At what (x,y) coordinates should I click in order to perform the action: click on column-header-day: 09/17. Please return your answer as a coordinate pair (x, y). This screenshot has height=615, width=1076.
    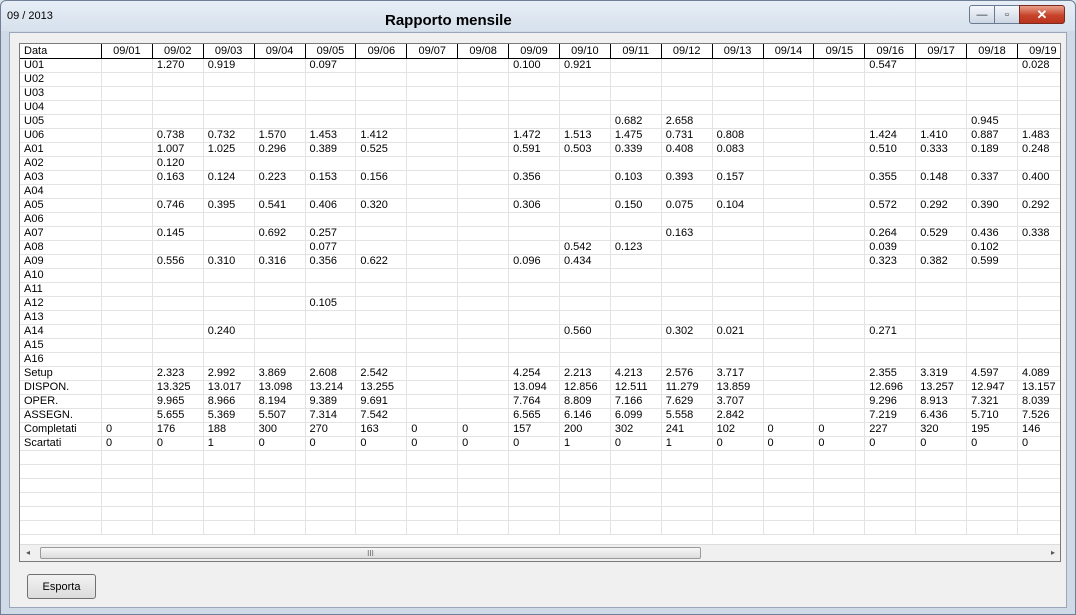
    Looking at the image, I should click on (941, 51).